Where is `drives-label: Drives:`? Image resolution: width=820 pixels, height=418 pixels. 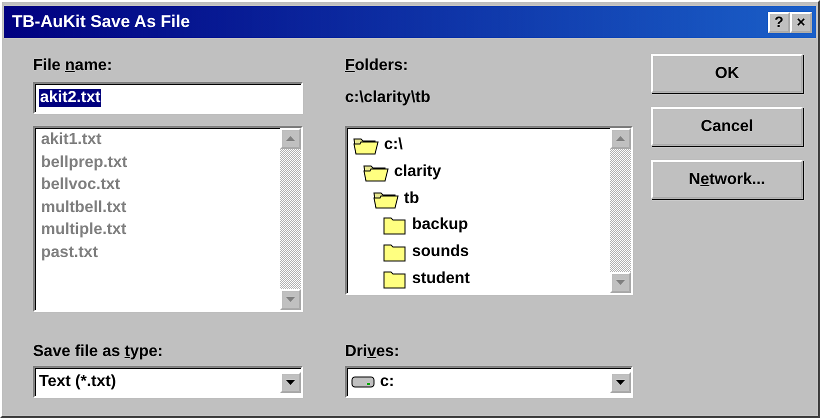 drives-label: Drives: is located at coordinates (372, 352).